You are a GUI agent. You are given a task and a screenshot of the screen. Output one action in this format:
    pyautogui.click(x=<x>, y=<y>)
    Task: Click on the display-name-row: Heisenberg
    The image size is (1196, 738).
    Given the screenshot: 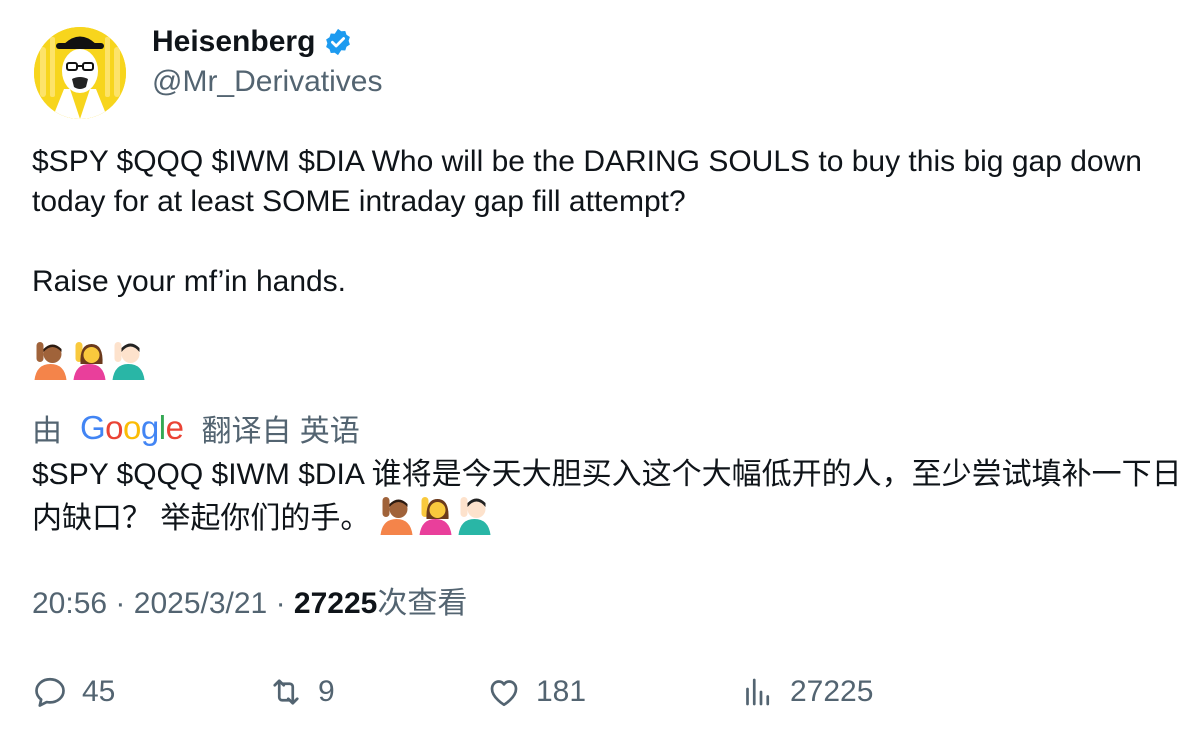 What is the action you would take?
    pyautogui.click(x=252, y=42)
    